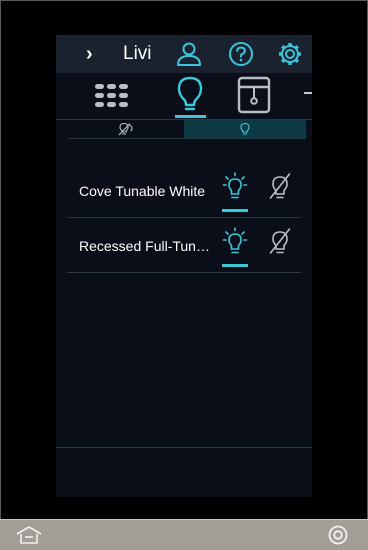 Image resolution: width=368 pixels, height=550 pixels. Describe the element at coordinates (187, 138) in the screenshot. I see `filter-divider` at that location.